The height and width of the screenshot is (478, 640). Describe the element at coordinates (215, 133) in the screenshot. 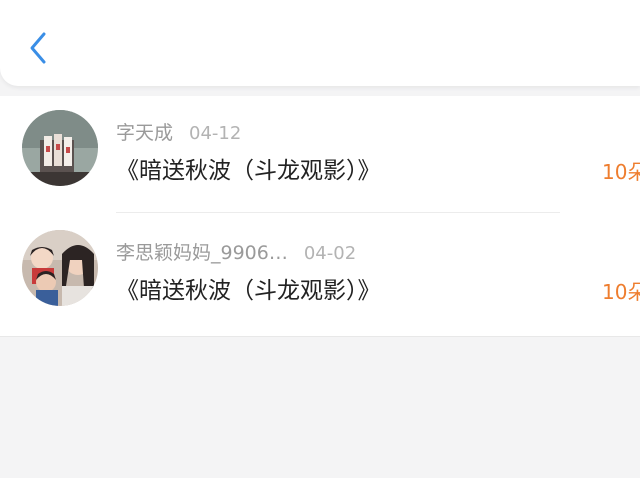

I see `record-date: 04-12` at that location.